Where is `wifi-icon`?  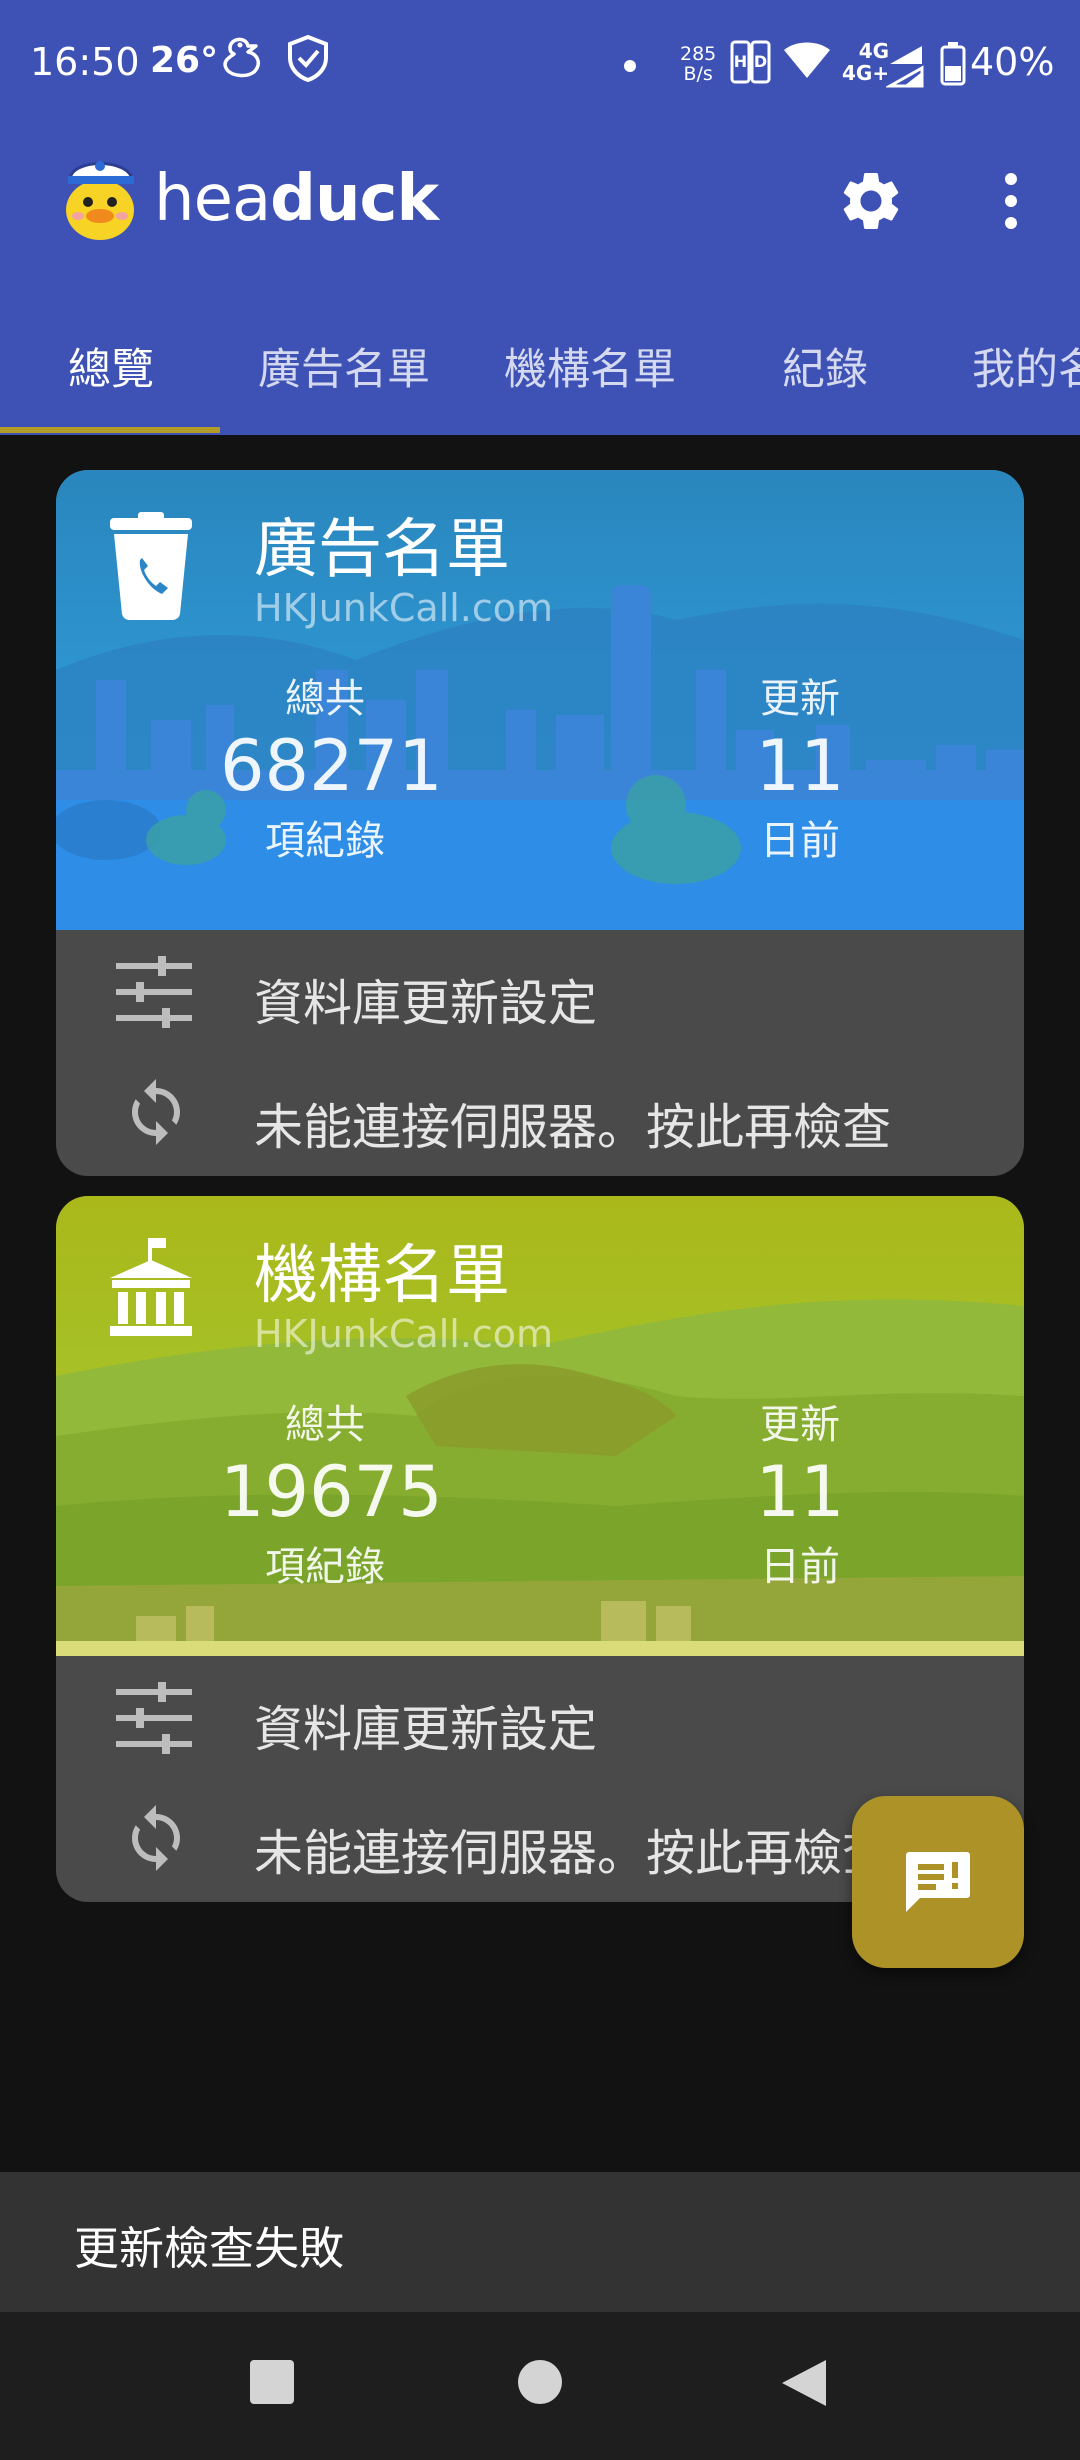 wifi-icon is located at coordinates (807, 61).